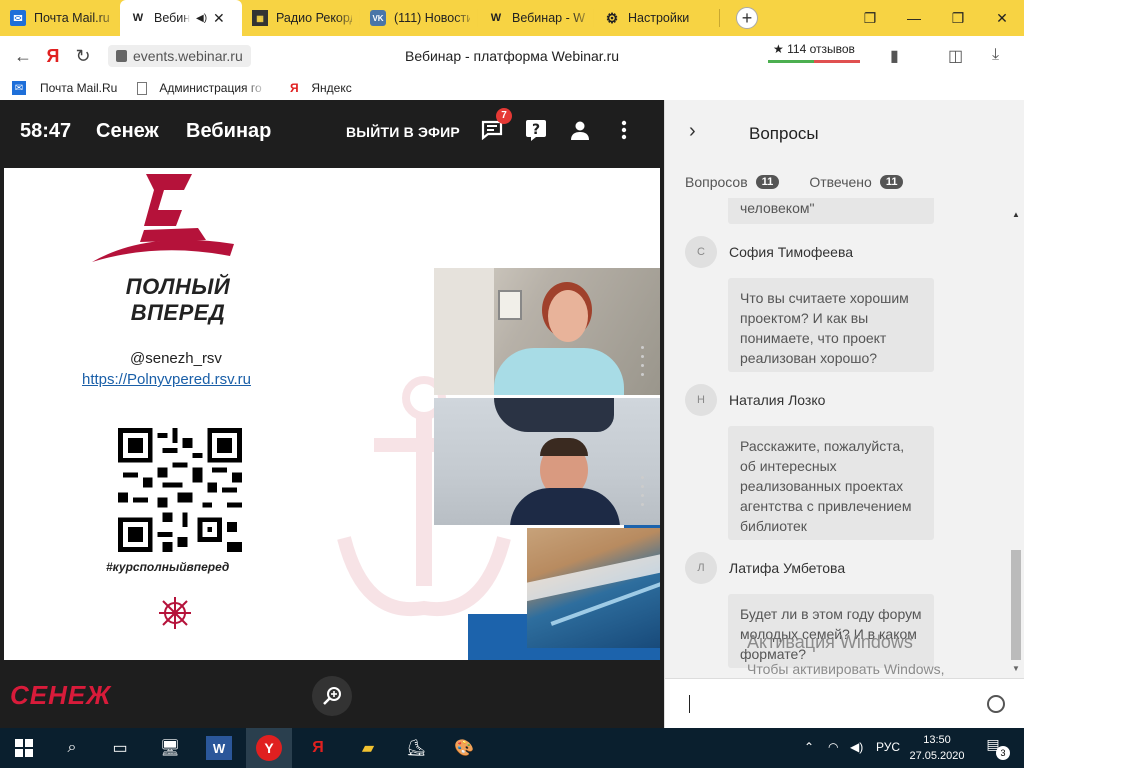 The height and width of the screenshot is (784, 1148). Describe the element at coordinates (856, 182) in the screenshot. I see `tab-answered: Отвечено 11` at that location.